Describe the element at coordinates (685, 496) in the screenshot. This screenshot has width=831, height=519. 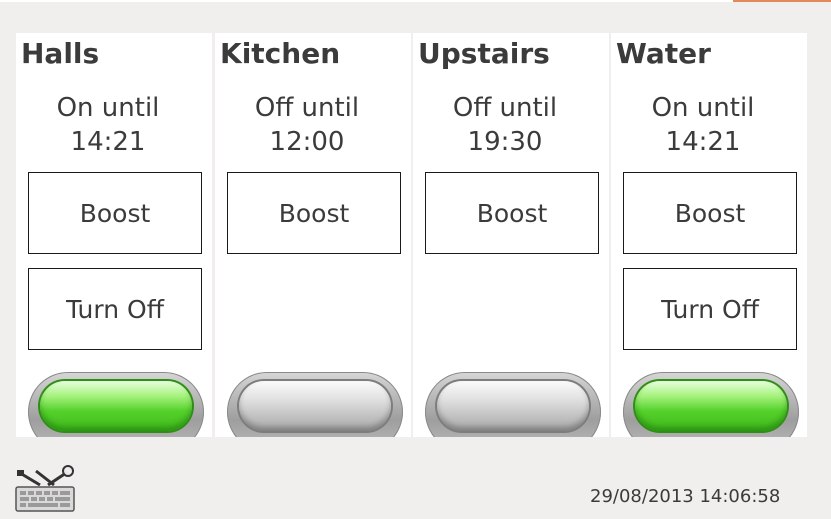
I see `datetime-display: 29/08/2013 14:06:58` at that location.